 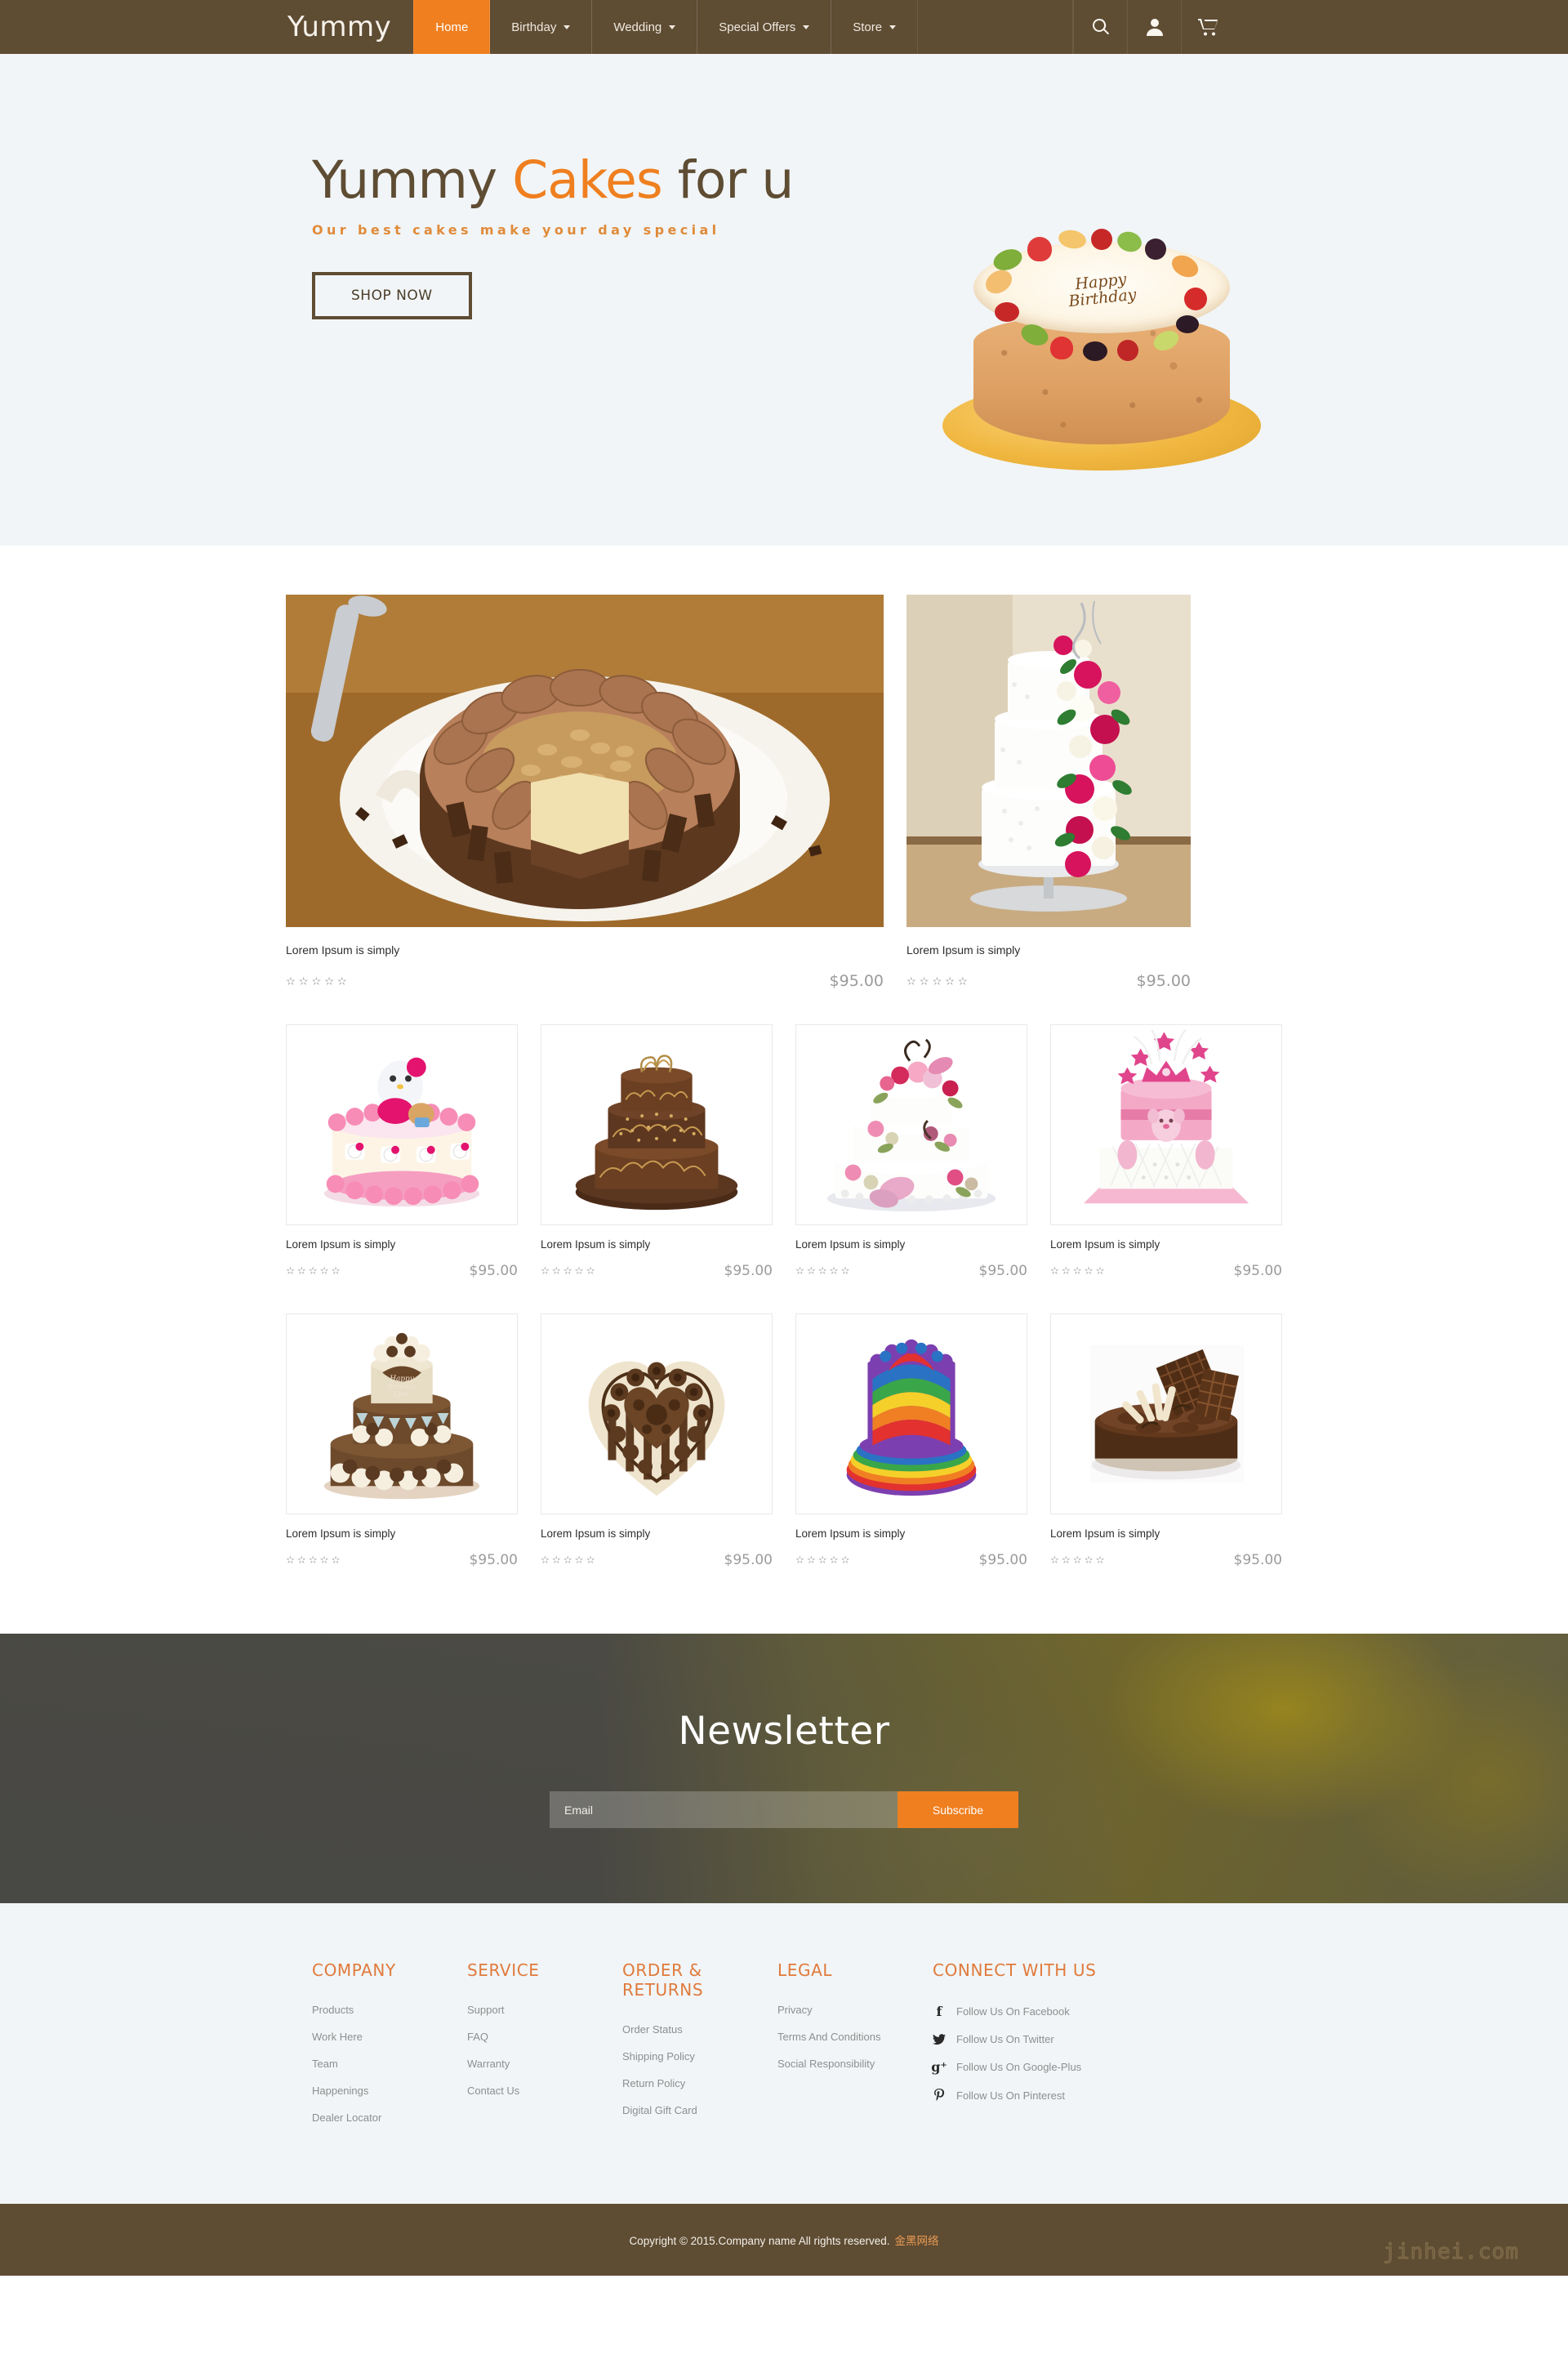 I want to click on footer-link-social-responsibility: Social Responsibility, so click(x=855, y=2064).